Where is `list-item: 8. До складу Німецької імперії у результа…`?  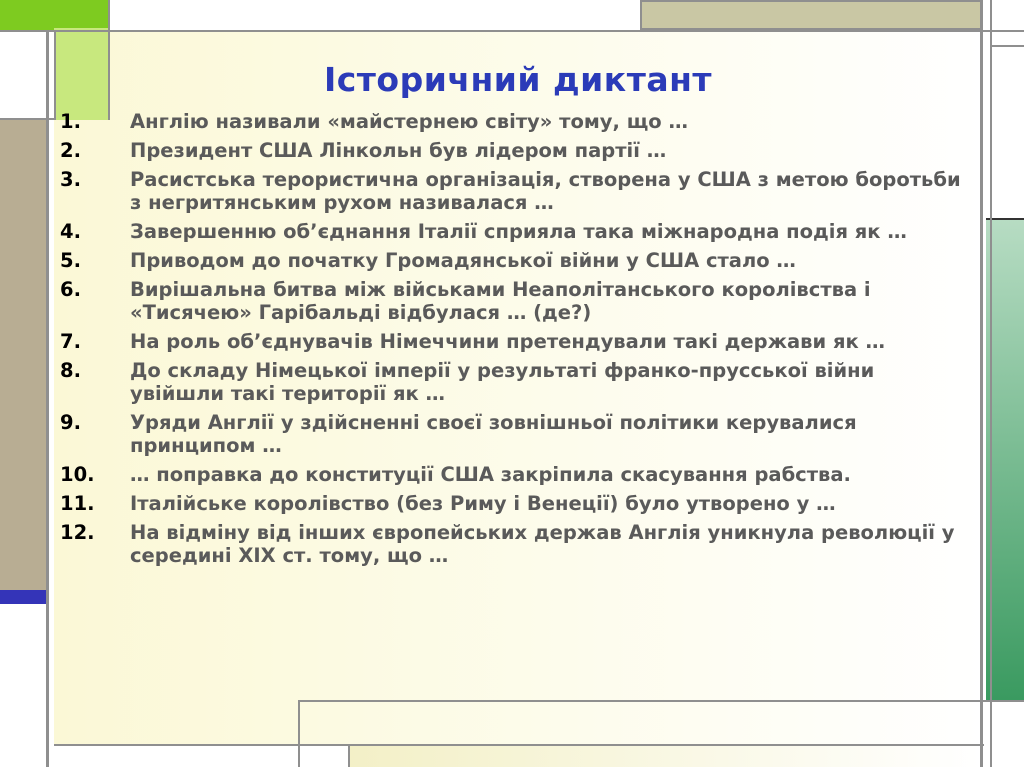 list-item: 8. До складу Німецької імперії у результа… is located at coordinates (520, 382).